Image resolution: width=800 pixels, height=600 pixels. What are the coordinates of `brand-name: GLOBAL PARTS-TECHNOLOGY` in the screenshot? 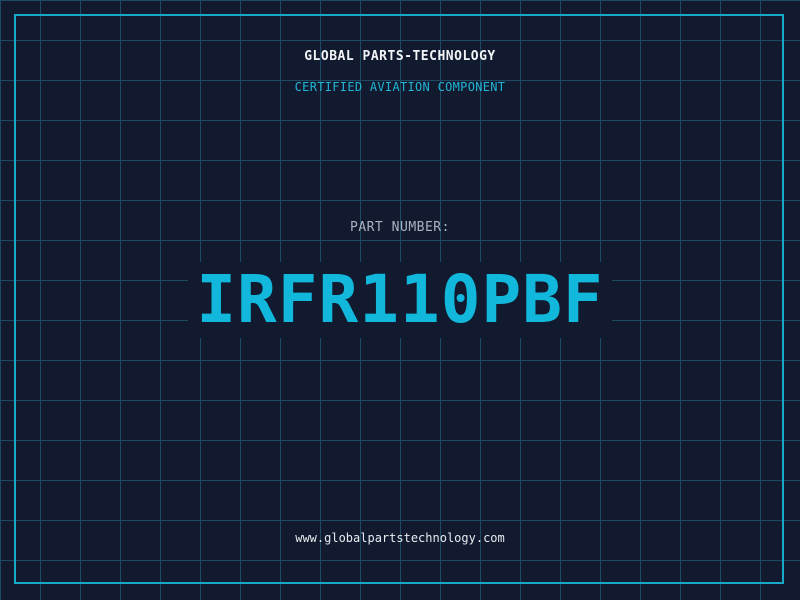 It's located at (400, 56).